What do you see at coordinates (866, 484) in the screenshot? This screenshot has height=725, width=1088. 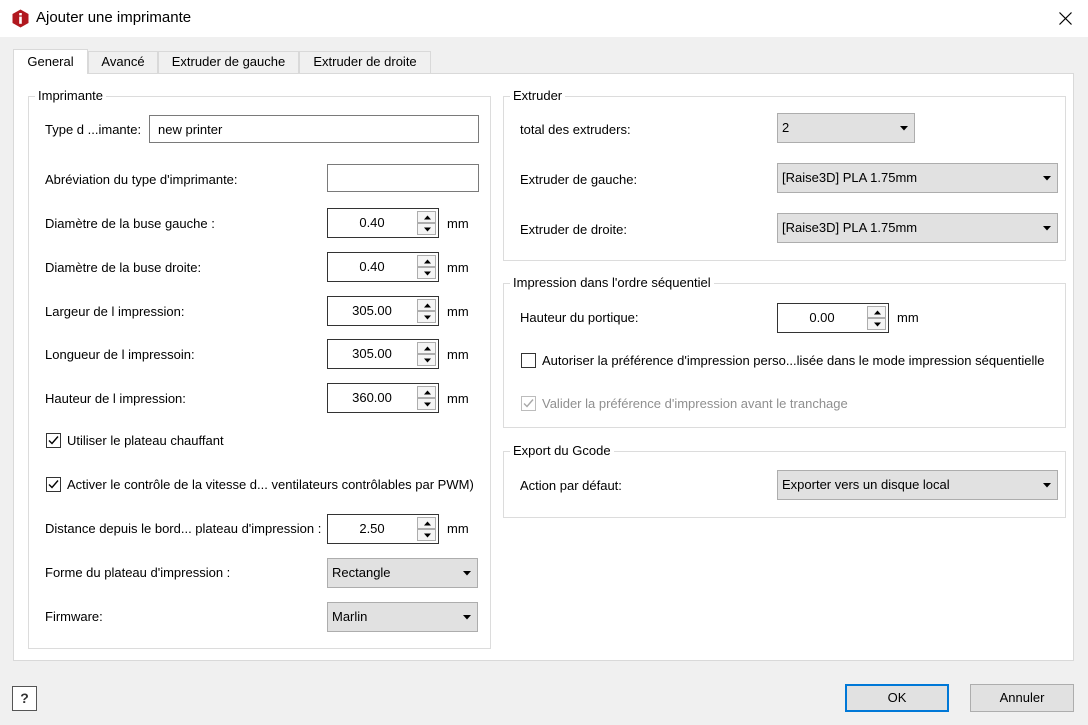 I see `default-action-value: Exporter vers un disque local` at bounding box center [866, 484].